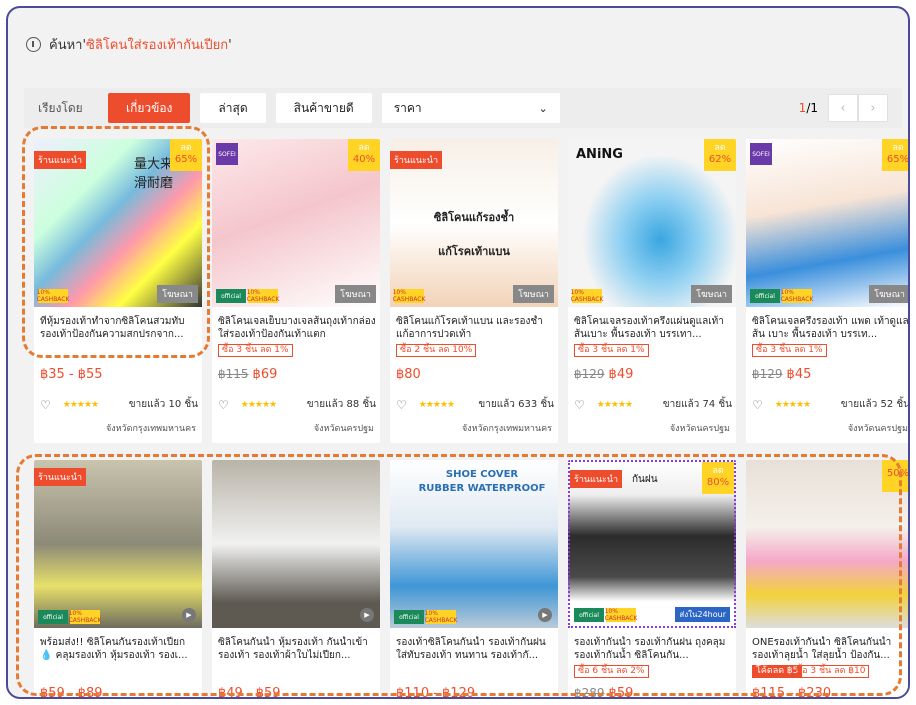 The width and height of the screenshot is (916, 705). What do you see at coordinates (697, 404) in the screenshot?
I see `sold-count: ขายแล้ว 74 ชิ้น` at bounding box center [697, 404].